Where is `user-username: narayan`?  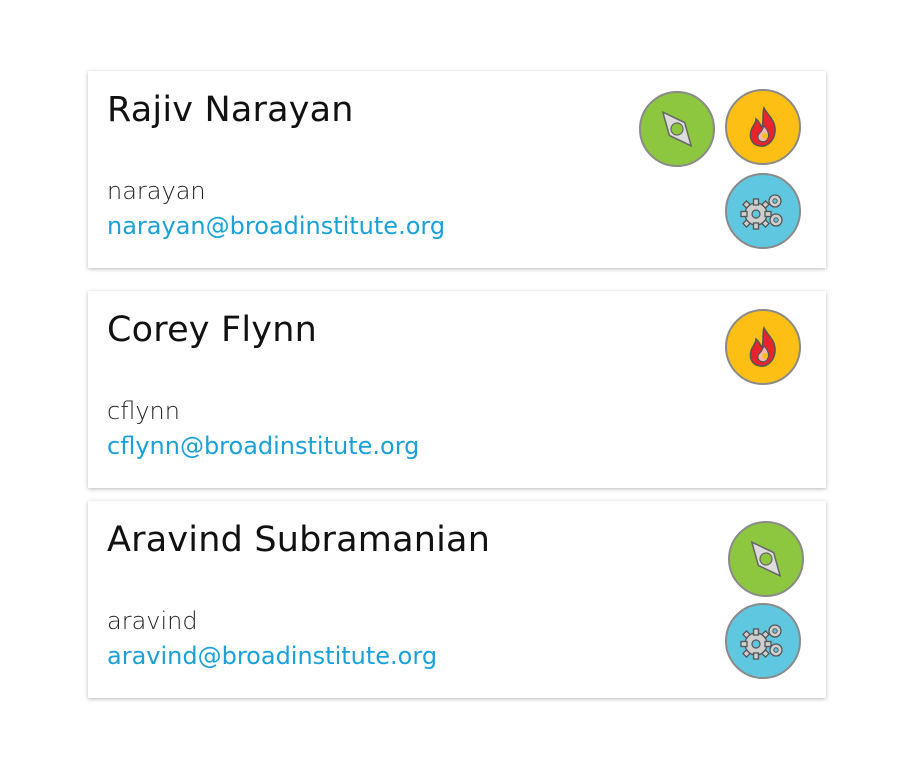 user-username: narayan is located at coordinates (156, 191).